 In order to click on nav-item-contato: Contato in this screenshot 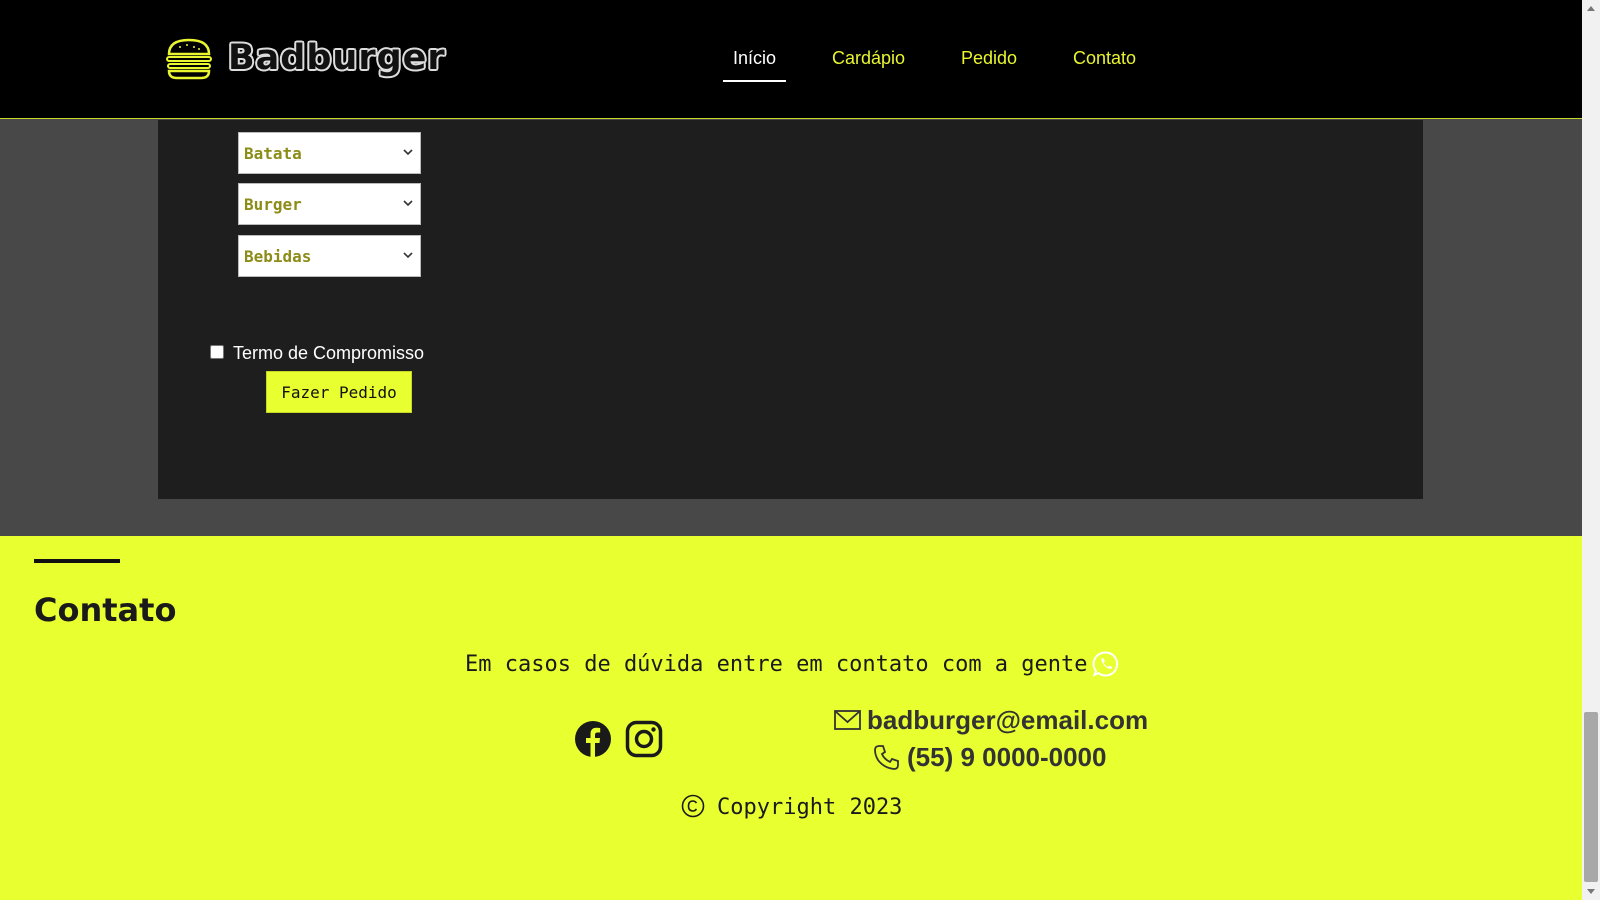, I will do `click(1104, 58)`.